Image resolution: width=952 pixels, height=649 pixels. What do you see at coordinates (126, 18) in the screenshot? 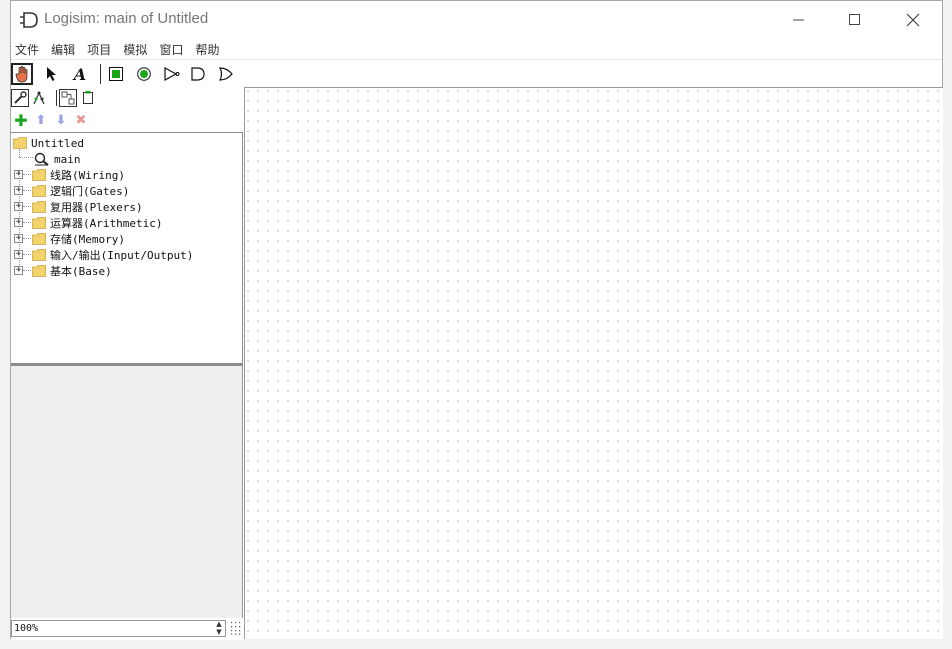
I see `window-title: Logisim: main of Untitled` at bounding box center [126, 18].